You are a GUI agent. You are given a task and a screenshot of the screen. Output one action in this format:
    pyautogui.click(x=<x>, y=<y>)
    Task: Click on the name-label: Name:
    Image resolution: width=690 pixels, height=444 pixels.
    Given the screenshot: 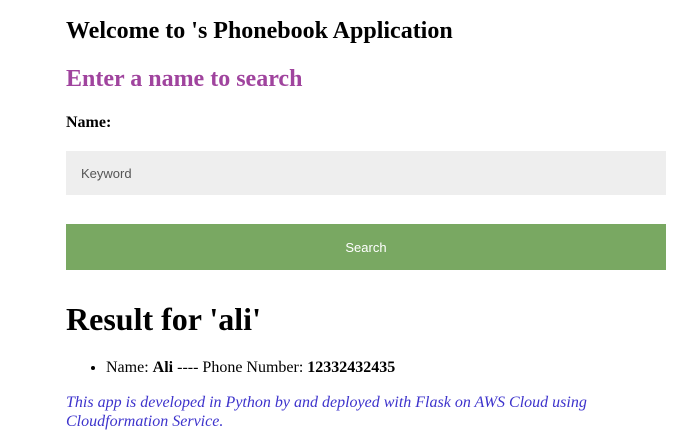 What is the action you would take?
    pyautogui.click(x=89, y=122)
    